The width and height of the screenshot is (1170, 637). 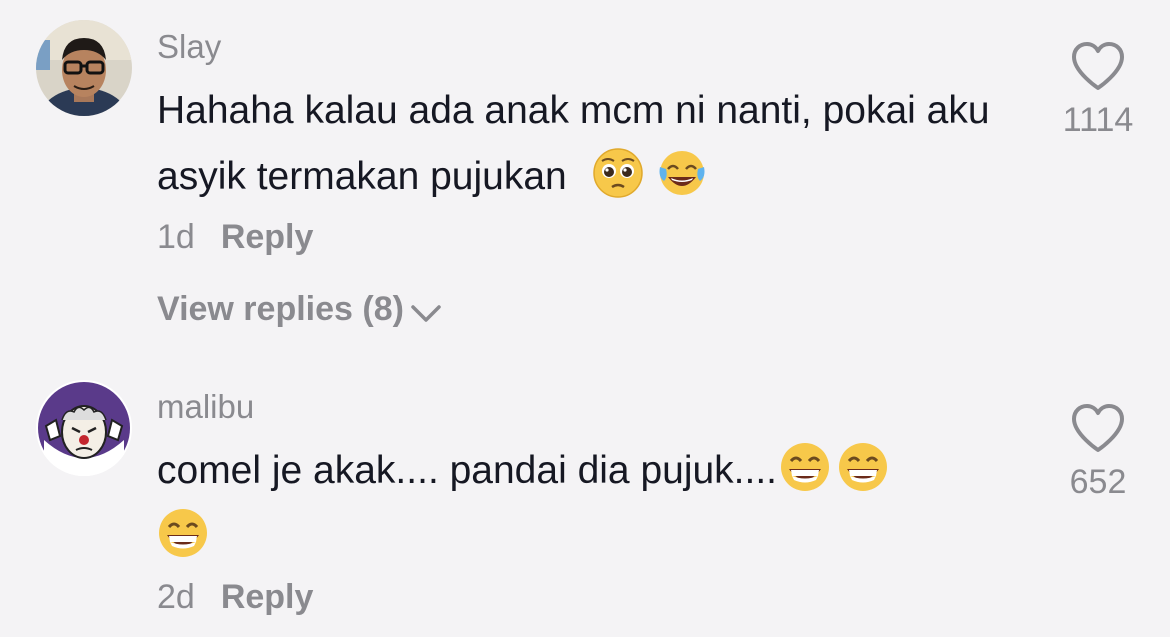 What do you see at coordinates (1098, 120) in the screenshot?
I see `like-count: 1114` at bounding box center [1098, 120].